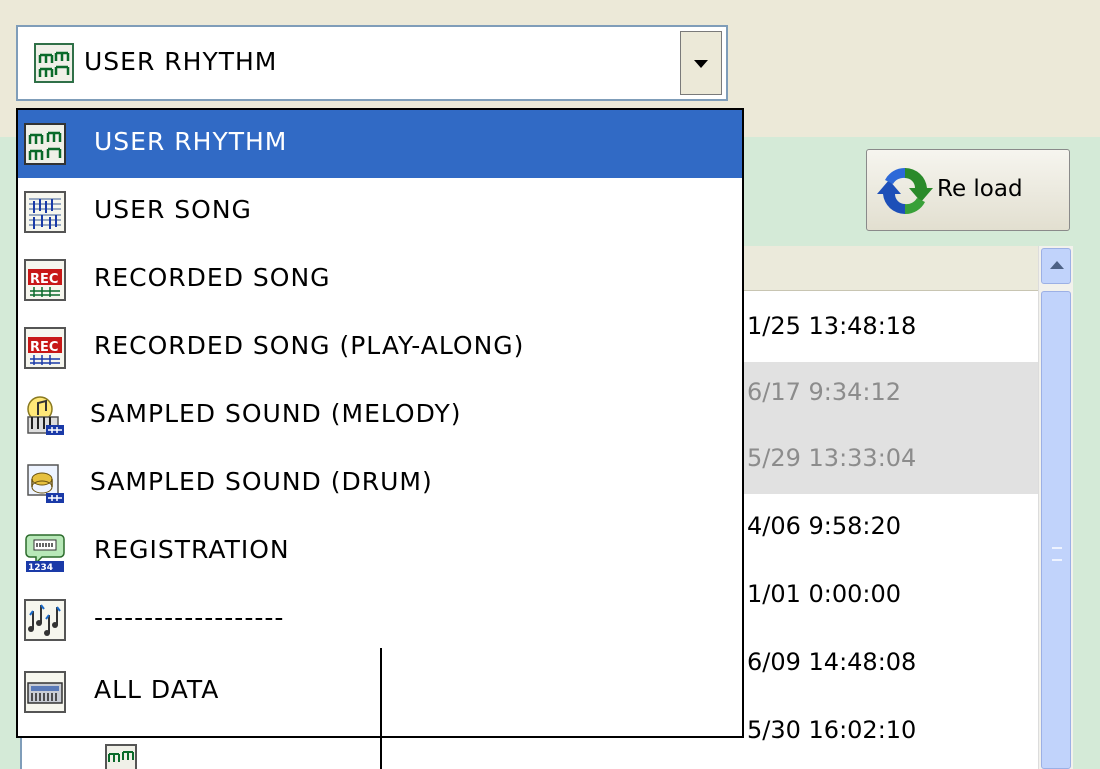 The image size is (1100, 769). Describe the element at coordinates (380, 144) in the screenshot. I see `dropdown-item-user-rhythm: USER RHYTHM` at that location.